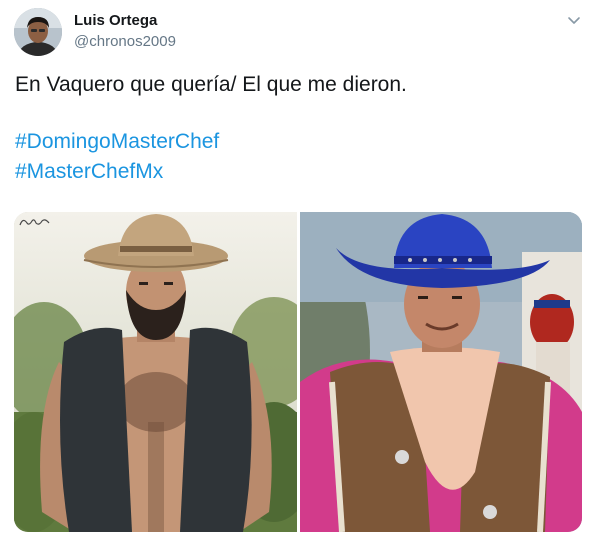 This screenshot has width=593, height=552. Describe the element at coordinates (211, 84) in the screenshot. I see `tweet-text: En Vaquero que quería/ El que me dieron.` at that location.